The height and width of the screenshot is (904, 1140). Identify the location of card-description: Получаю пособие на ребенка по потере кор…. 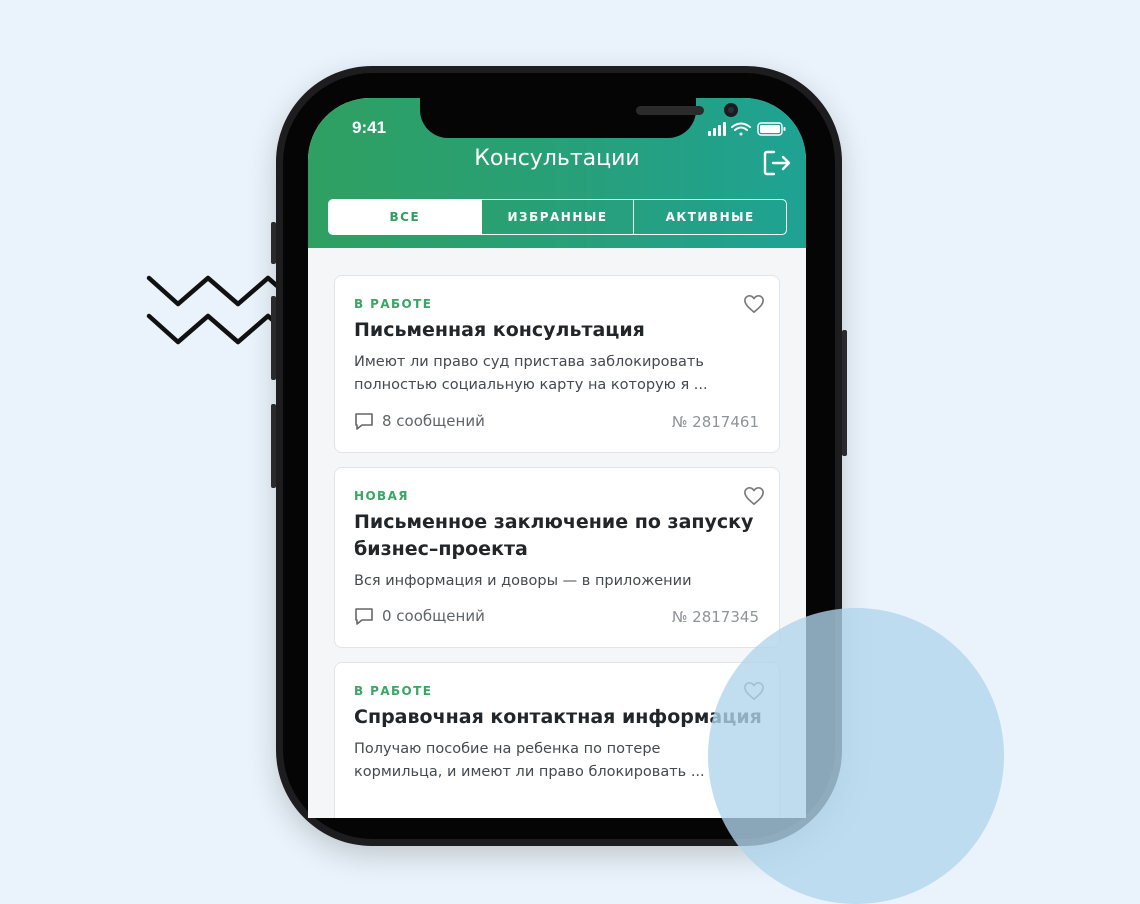
(529, 760).